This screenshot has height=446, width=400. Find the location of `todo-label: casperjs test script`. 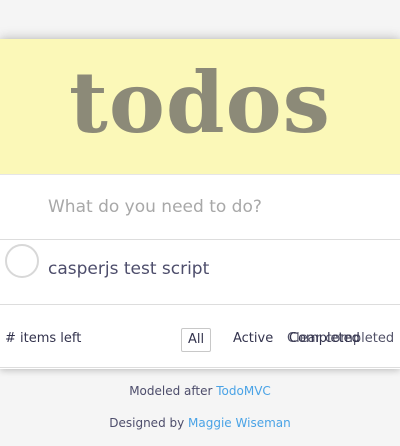

todo-label: casperjs test script is located at coordinates (128, 269).